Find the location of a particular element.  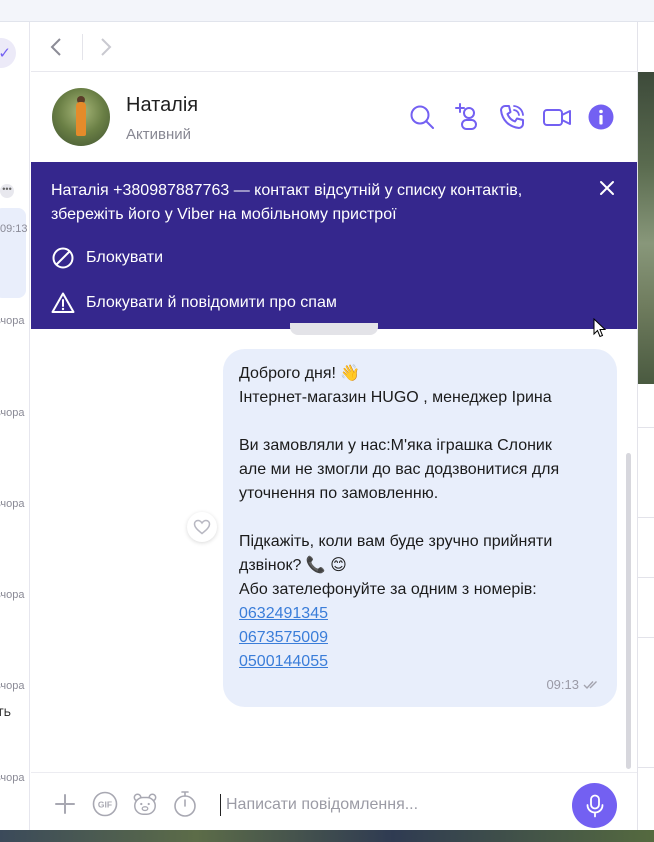

bear-sticker-icon is located at coordinates (145, 804).